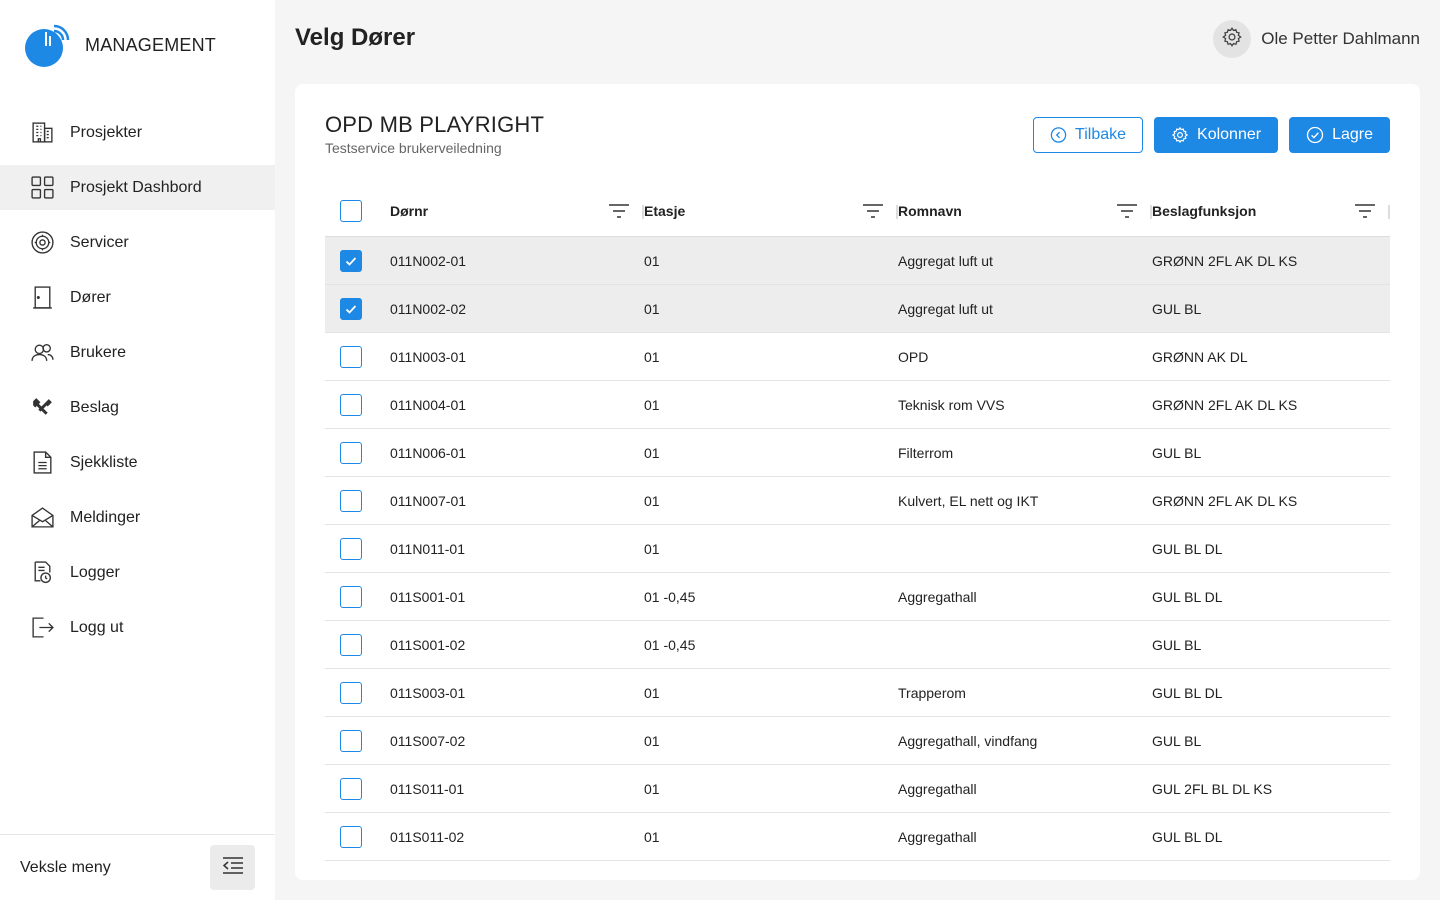 The image size is (1440, 900). I want to click on menu-collapse-icon, so click(233, 867).